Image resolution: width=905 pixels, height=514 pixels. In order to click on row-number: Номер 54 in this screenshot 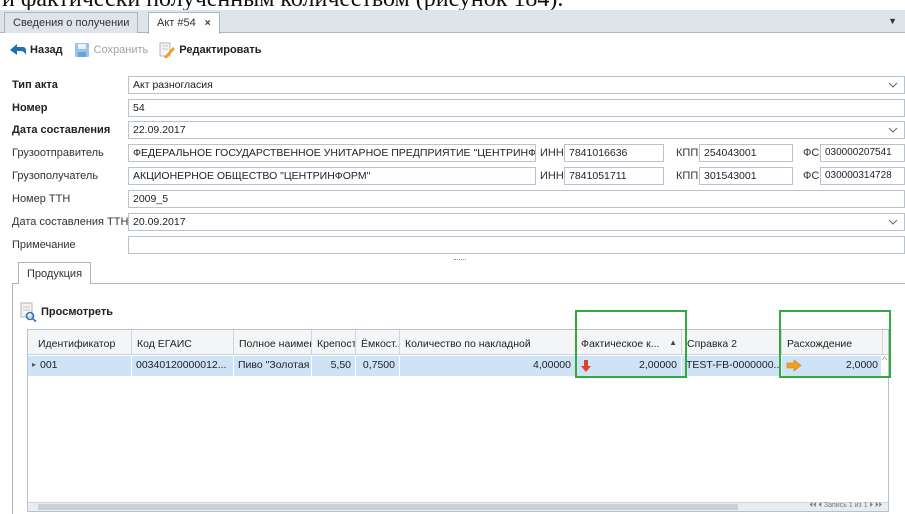, I will do `click(452, 108)`.